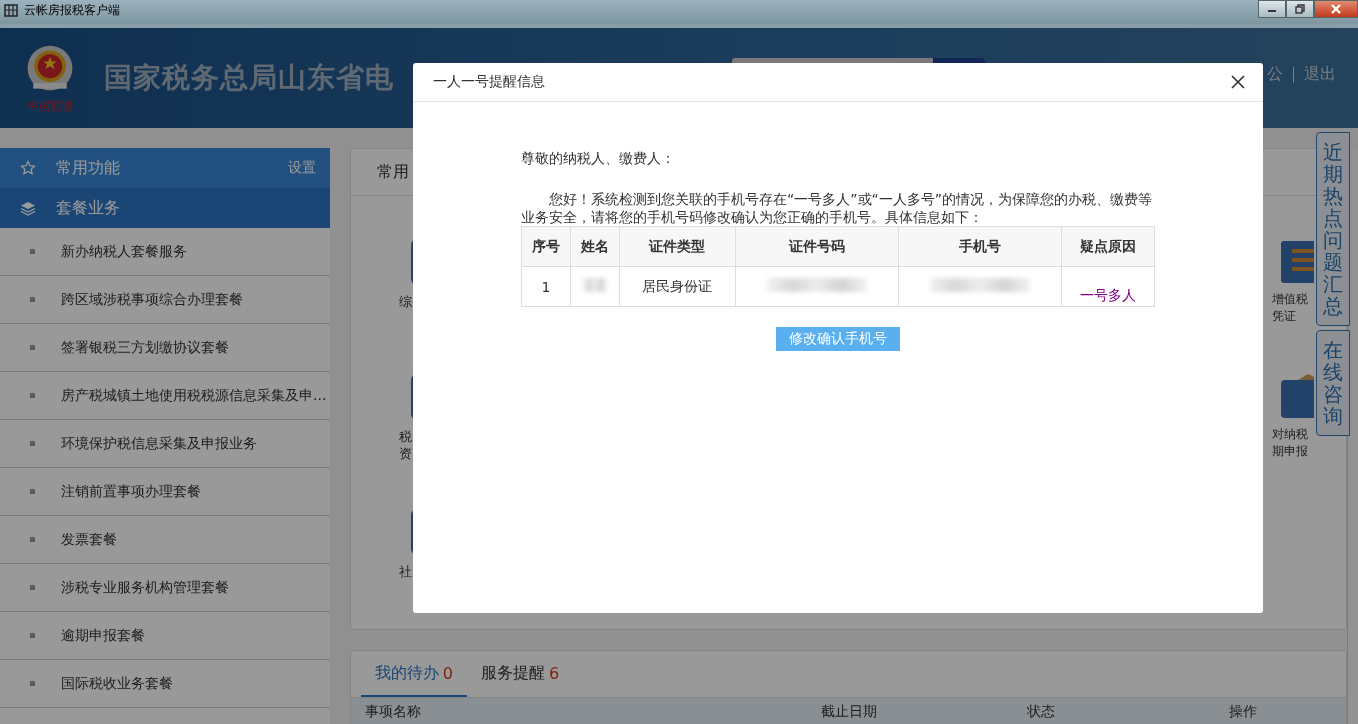  What do you see at coordinates (249, 78) in the screenshot?
I see `site-title: 国家税务总局山东省电` at bounding box center [249, 78].